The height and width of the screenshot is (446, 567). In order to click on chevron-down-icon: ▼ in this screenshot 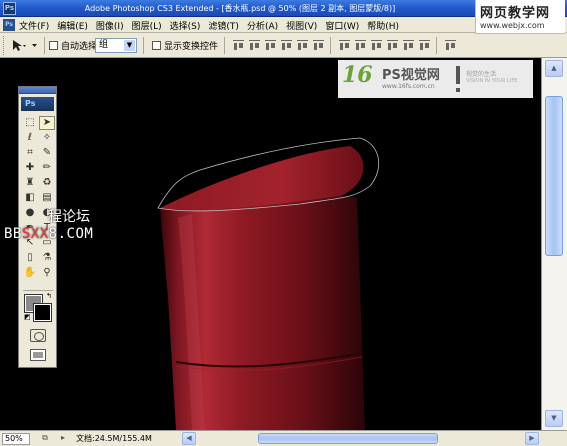, I will do `click(129, 45)`.